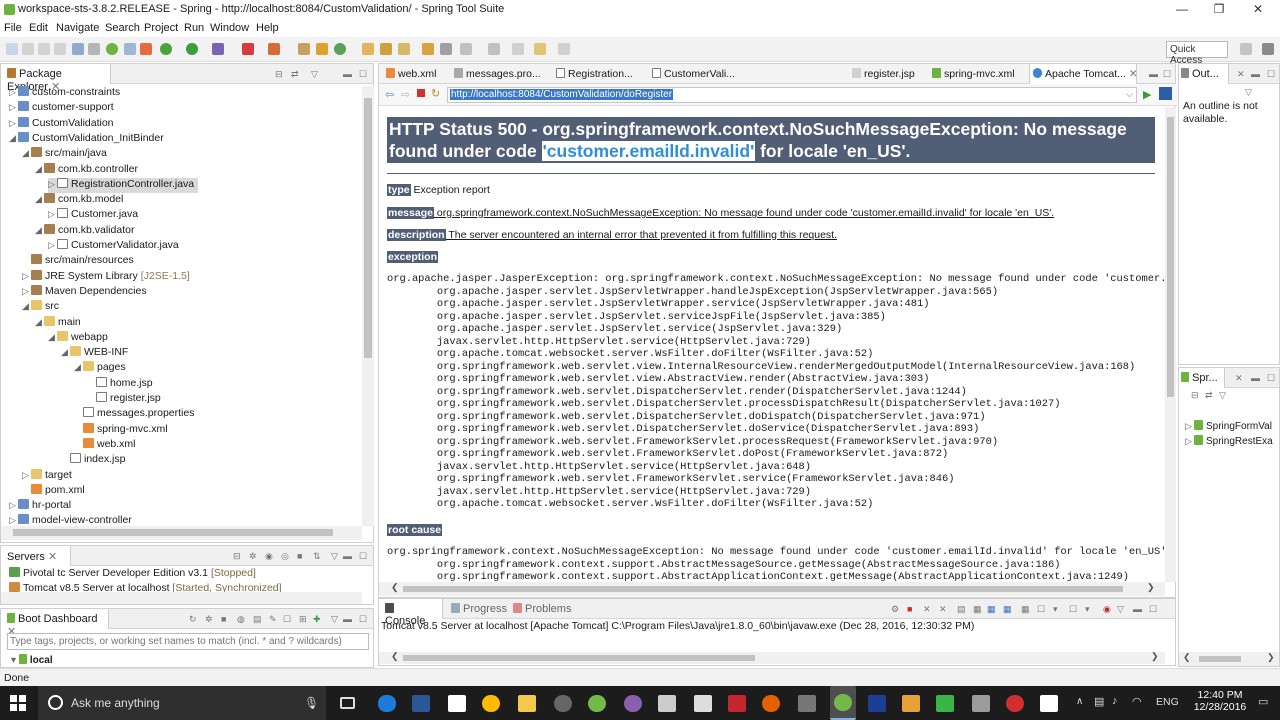 The height and width of the screenshot is (720, 1280). Describe the element at coordinates (542, 609) in the screenshot. I see `tab-problems: Problems` at that location.